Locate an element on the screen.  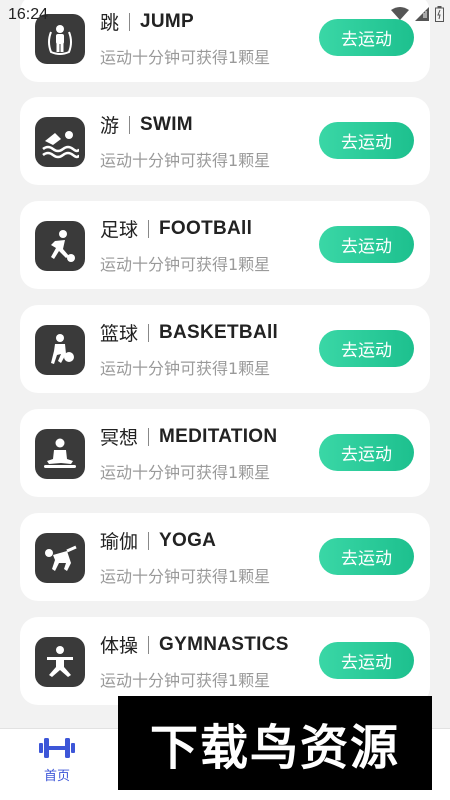
activity-title: 足球 FOOTBAll is located at coordinates (176, 228).